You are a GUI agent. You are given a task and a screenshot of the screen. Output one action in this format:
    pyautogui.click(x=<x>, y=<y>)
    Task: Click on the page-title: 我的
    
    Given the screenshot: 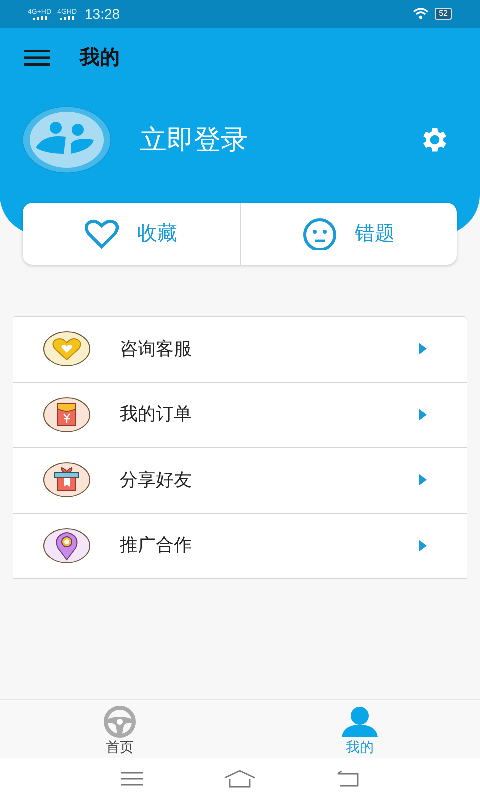 What is the action you would take?
    pyautogui.click(x=100, y=58)
    